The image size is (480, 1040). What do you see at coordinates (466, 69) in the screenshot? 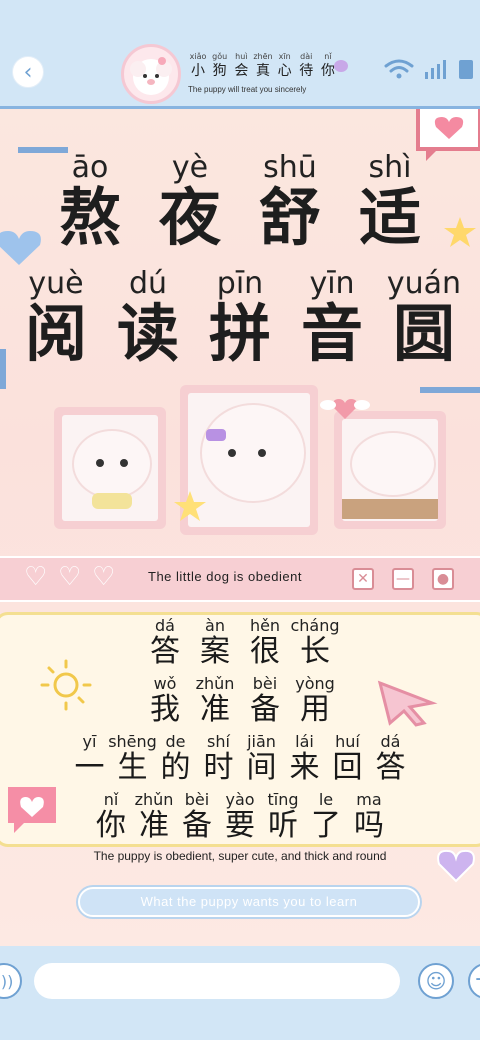
I see `battery-icon` at bounding box center [466, 69].